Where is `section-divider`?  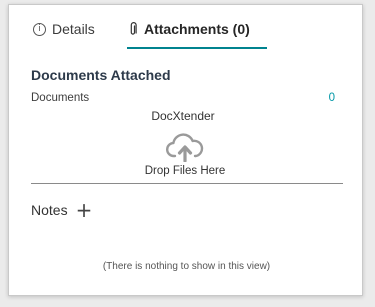 section-divider is located at coordinates (187, 183).